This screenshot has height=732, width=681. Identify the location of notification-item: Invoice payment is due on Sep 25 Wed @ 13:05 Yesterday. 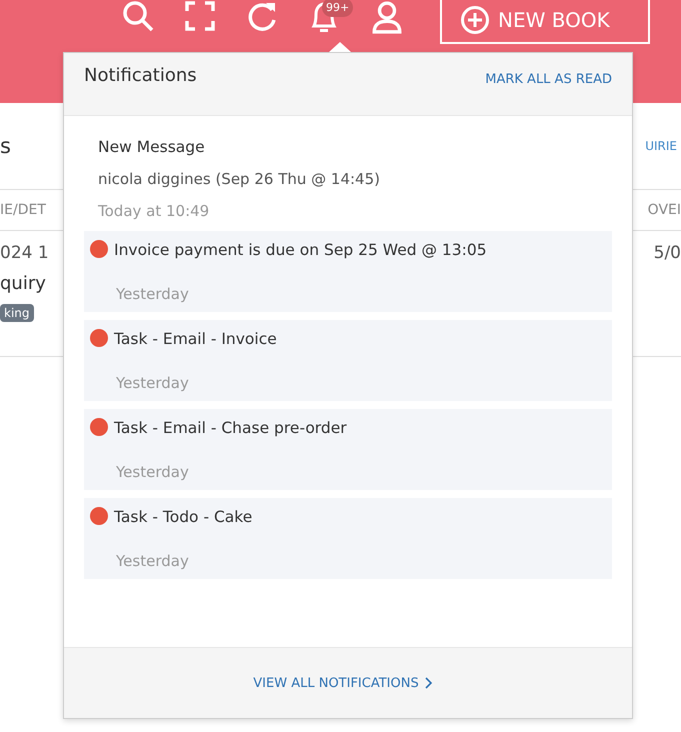
(348, 271).